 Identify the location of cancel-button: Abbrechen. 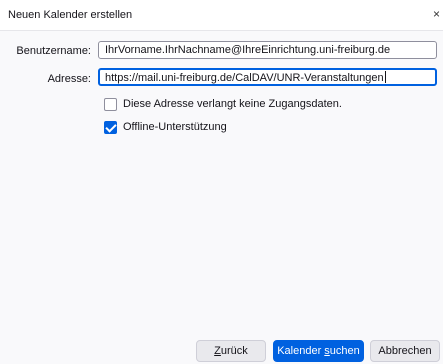
(405, 351).